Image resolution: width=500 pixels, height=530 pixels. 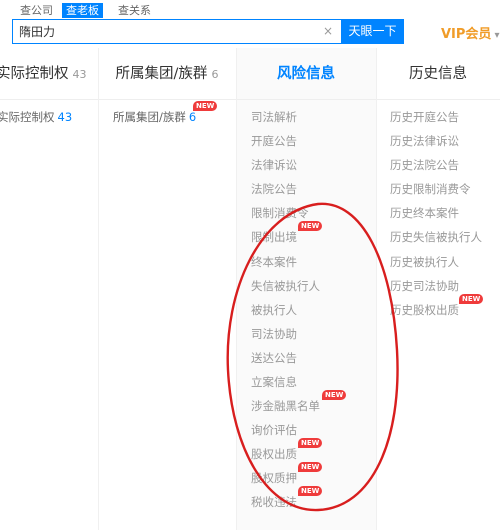 What do you see at coordinates (27, 117) in the screenshot?
I see `actual-control-label: 实际控制权` at bounding box center [27, 117].